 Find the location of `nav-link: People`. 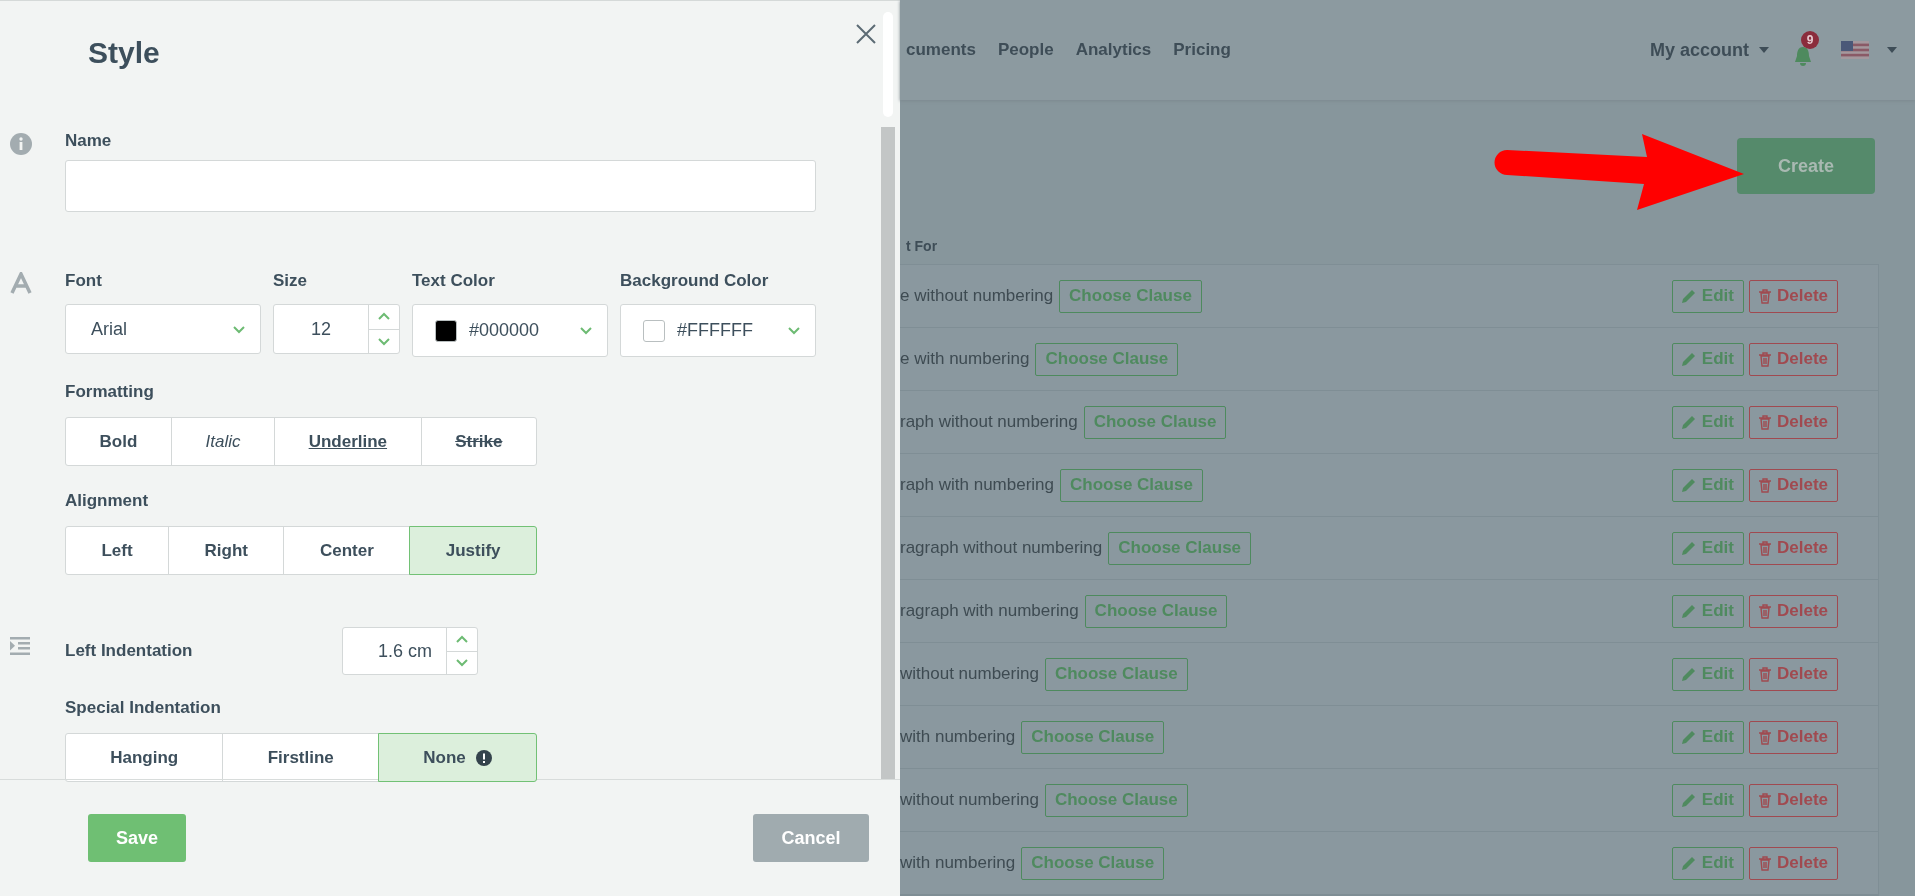

nav-link: People is located at coordinates (1025, 50).